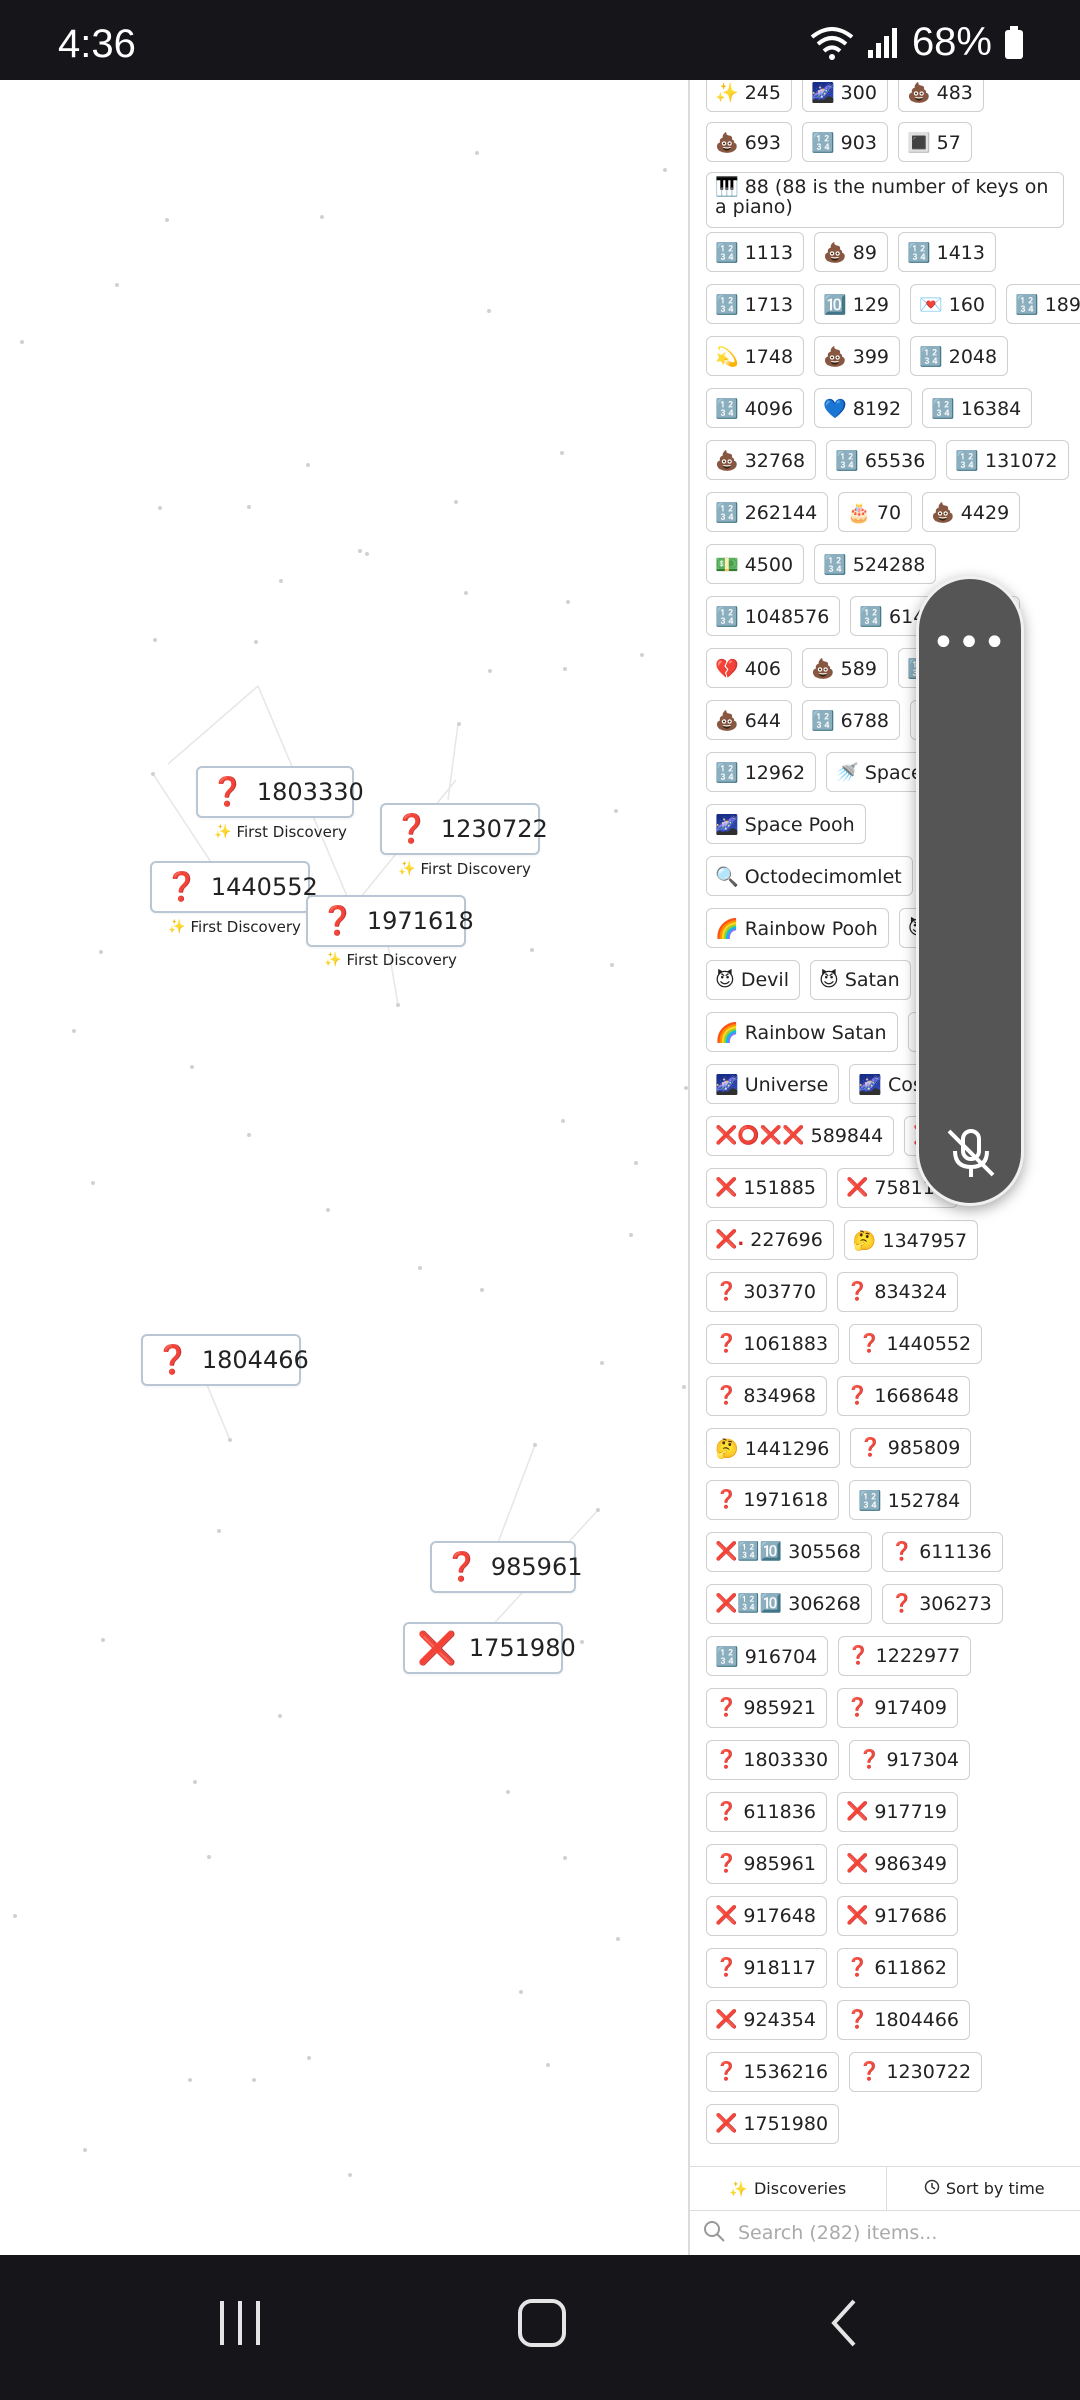 The width and height of the screenshot is (1080, 2400). I want to click on item-chip: ❓ 918117, so click(766, 1968).